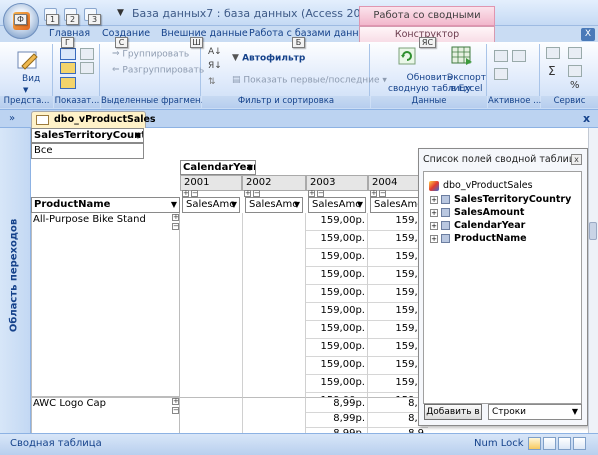 This screenshot has height=455, width=598. I want to click on keytip-office: Ф, so click(20, 19).